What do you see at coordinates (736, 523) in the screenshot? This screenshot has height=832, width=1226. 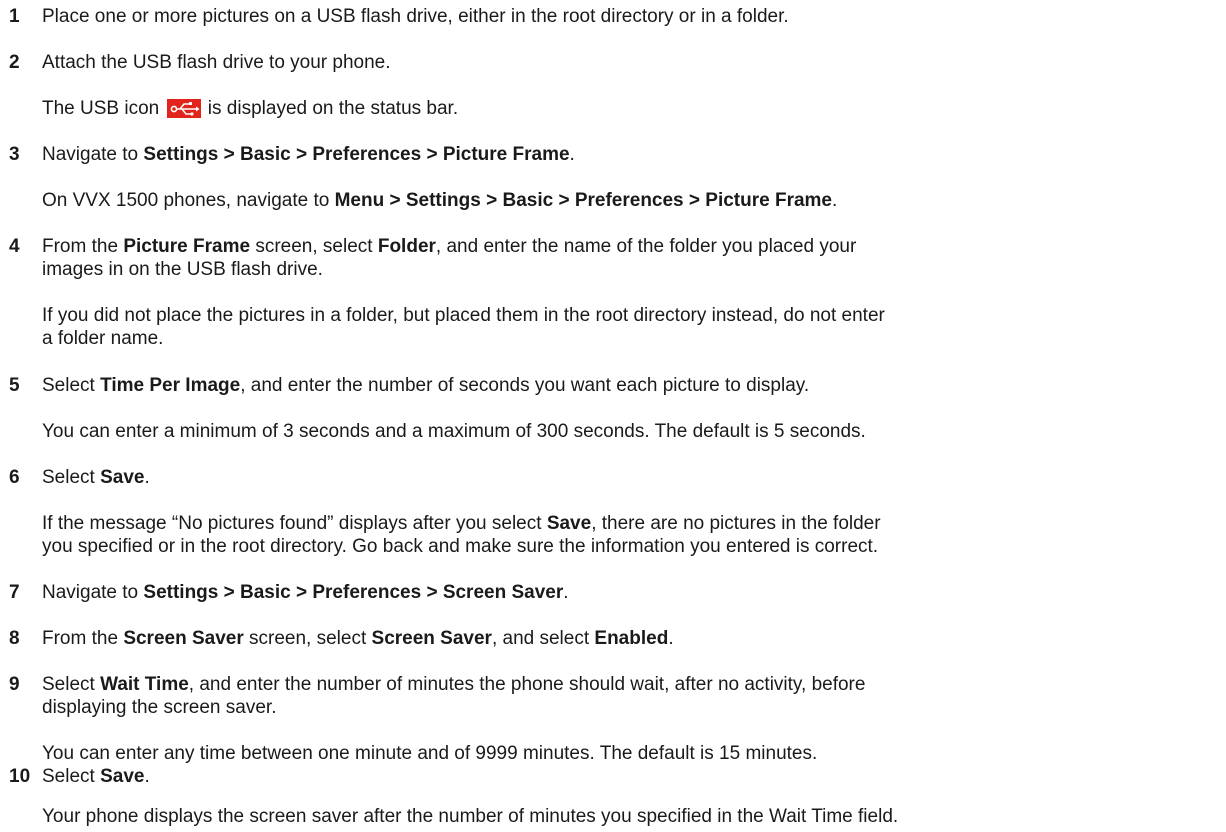 I see `text-segment: , there are no pictures in the folder` at bounding box center [736, 523].